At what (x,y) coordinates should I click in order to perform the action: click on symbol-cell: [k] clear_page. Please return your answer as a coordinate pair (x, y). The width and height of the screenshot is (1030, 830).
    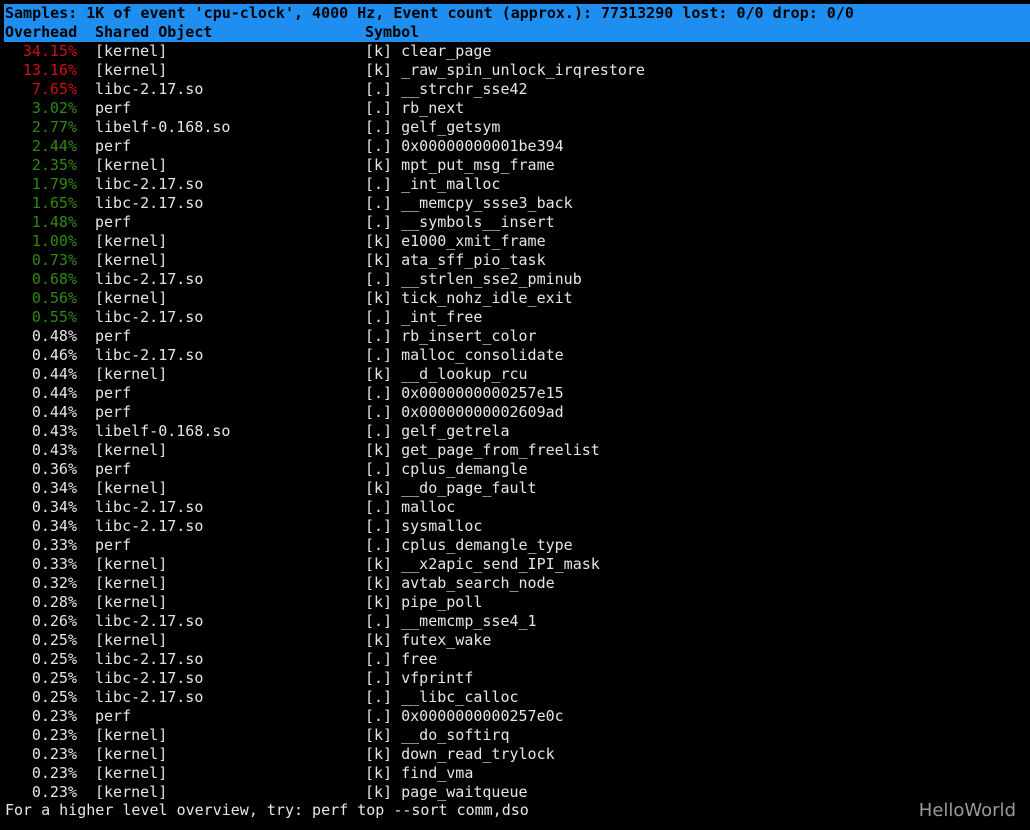
    Looking at the image, I should click on (428, 51).